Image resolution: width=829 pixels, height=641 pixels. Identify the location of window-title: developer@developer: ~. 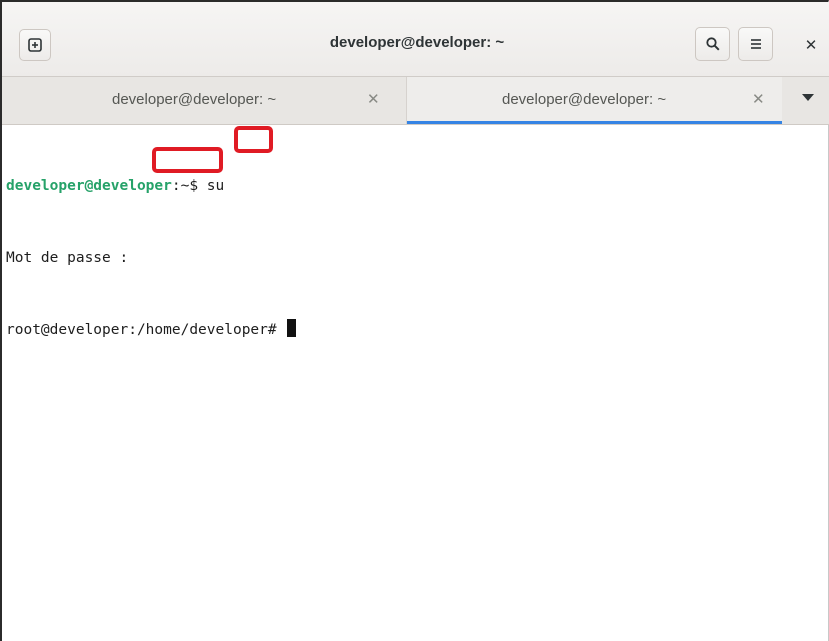
(417, 42).